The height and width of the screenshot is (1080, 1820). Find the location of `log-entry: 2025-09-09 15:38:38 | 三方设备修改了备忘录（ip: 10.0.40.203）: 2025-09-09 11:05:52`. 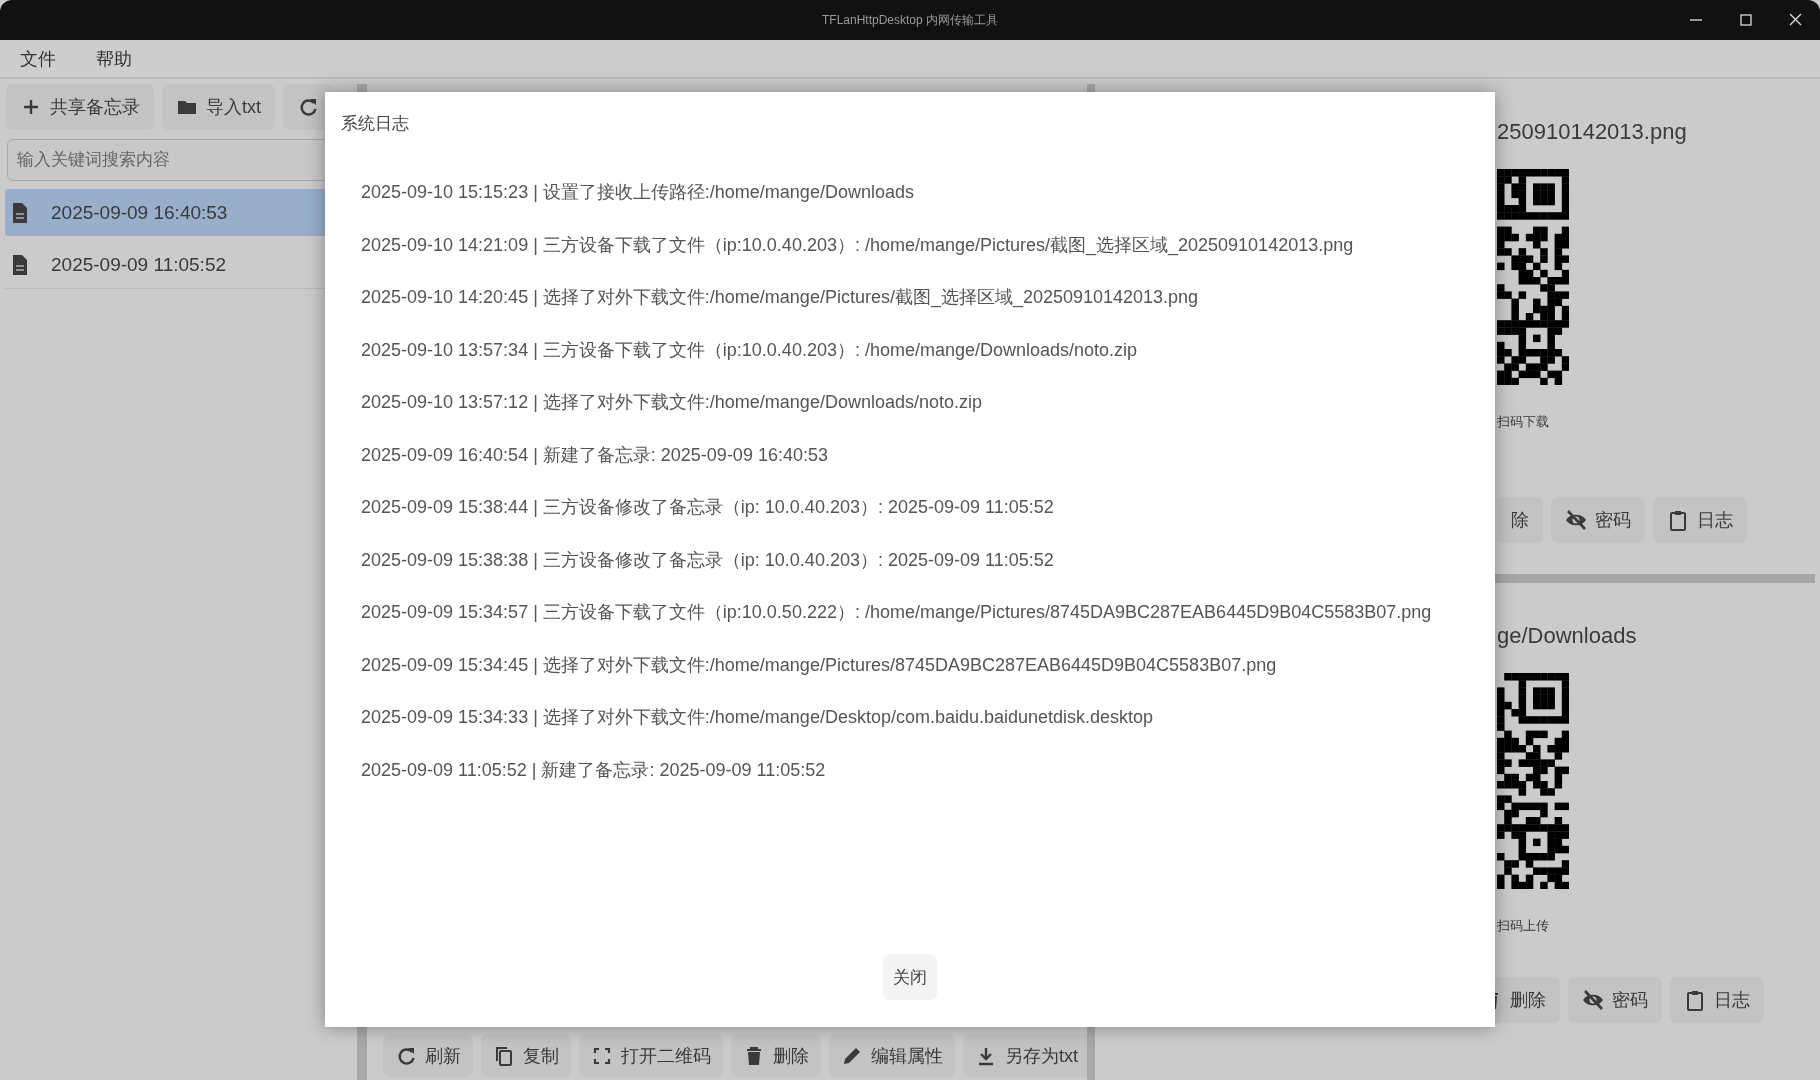

log-entry: 2025-09-09 15:38:38 | 三方设备修改了备忘录（ip: 10.0.40.203）: 2025-09-09 11:05:52 is located at coordinates (708, 560).